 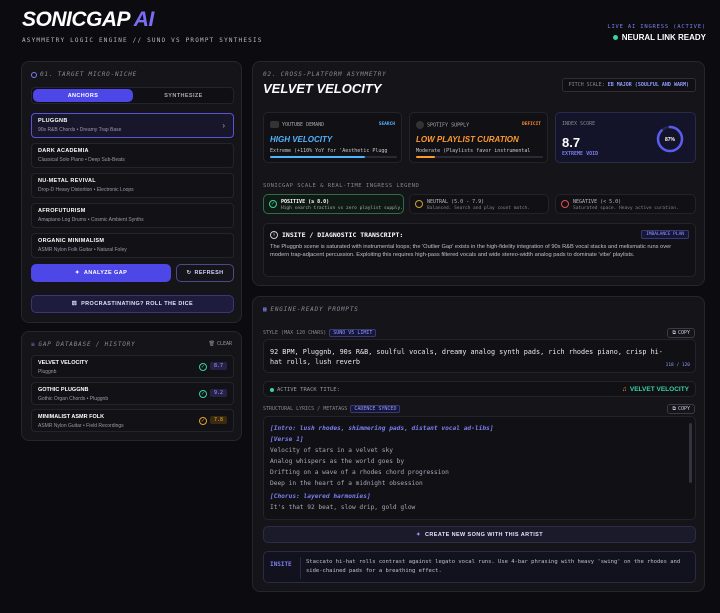 I want to click on info-icon: i, so click(x=274, y=235).